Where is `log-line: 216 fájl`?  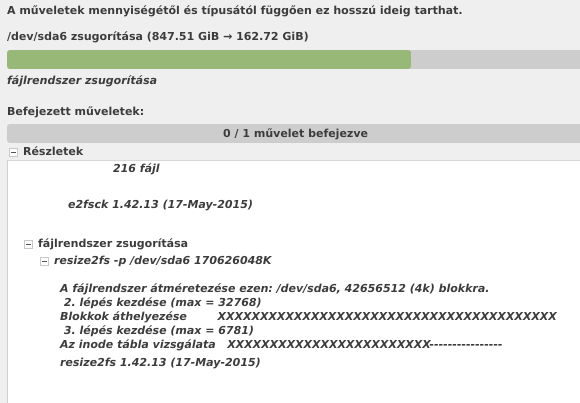 log-line: 216 fájl is located at coordinates (137, 169).